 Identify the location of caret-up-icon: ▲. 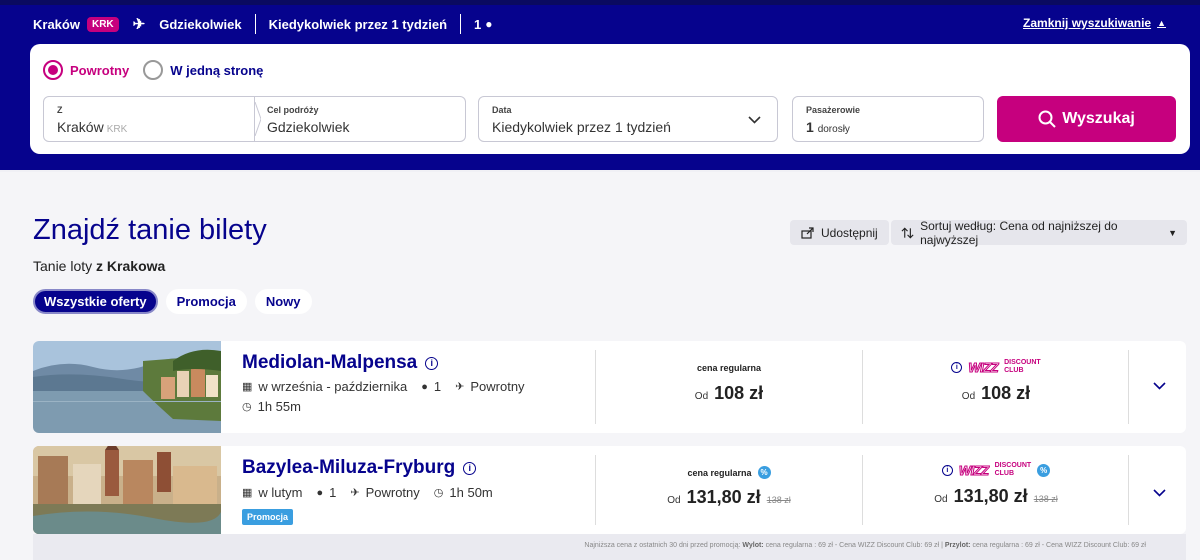
(1161, 23).